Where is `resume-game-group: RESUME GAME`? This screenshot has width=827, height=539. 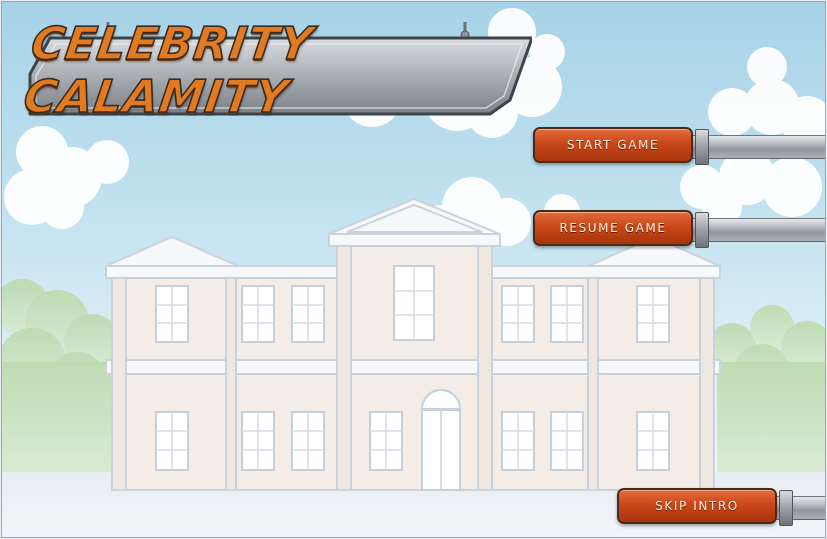
resume-game-group: RESUME GAME is located at coordinates (679, 230).